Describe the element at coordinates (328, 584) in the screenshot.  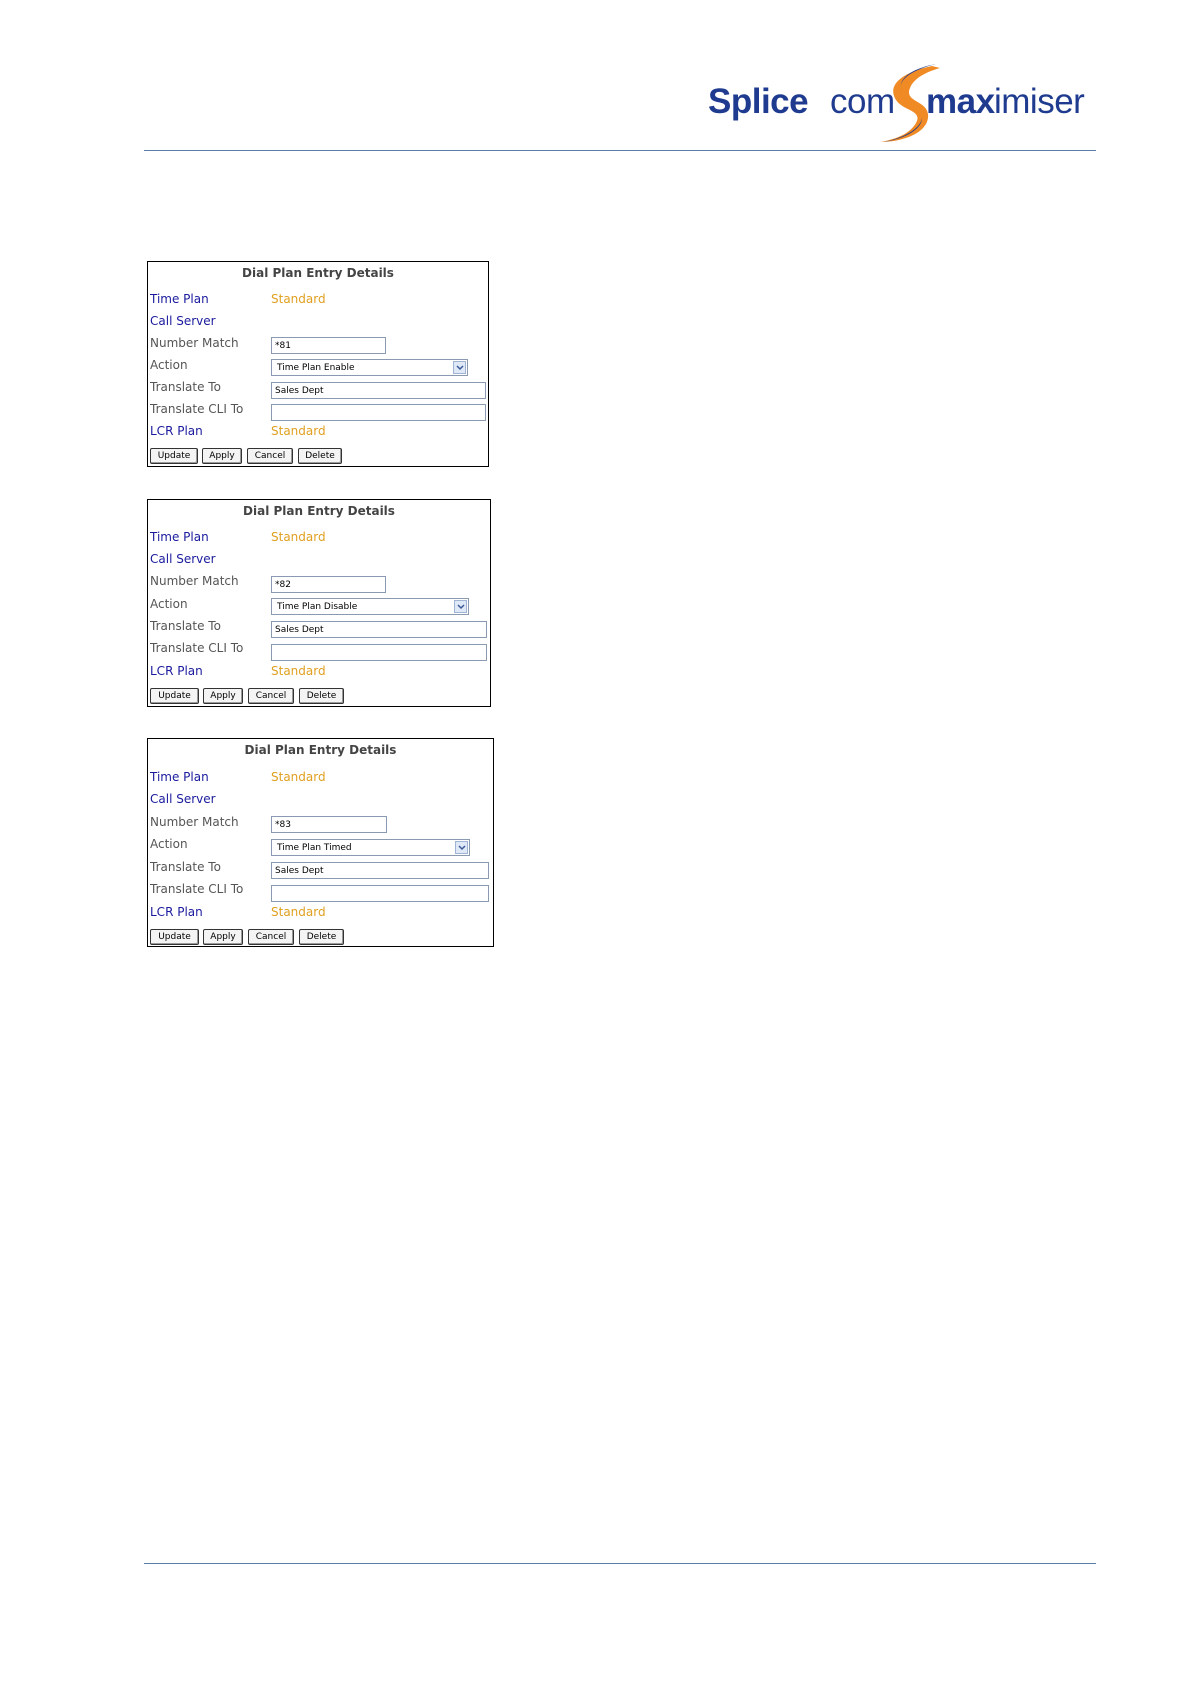
I see `number-match-input: *82` at that location.